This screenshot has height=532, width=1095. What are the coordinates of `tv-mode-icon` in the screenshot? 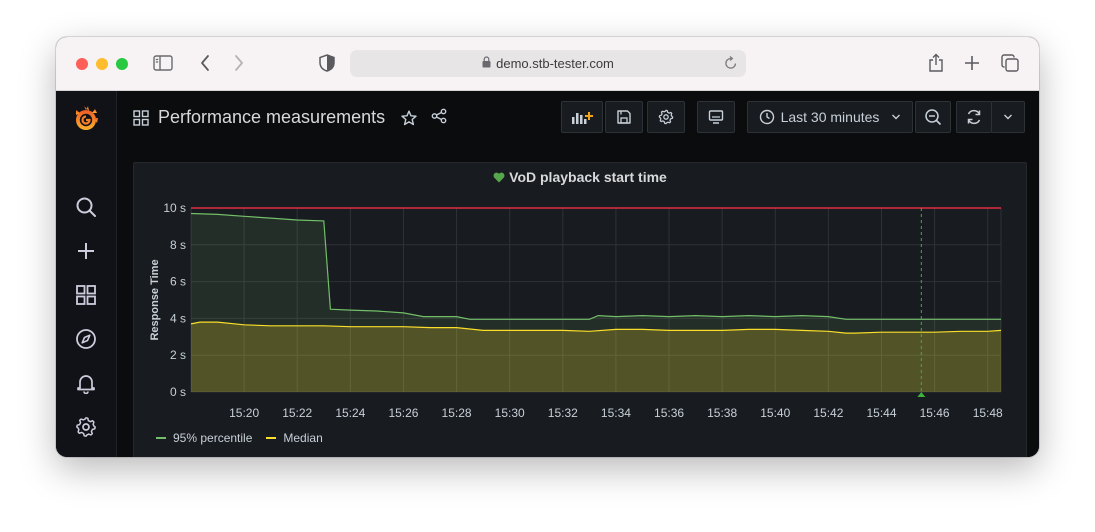 It's located at (716, 117).